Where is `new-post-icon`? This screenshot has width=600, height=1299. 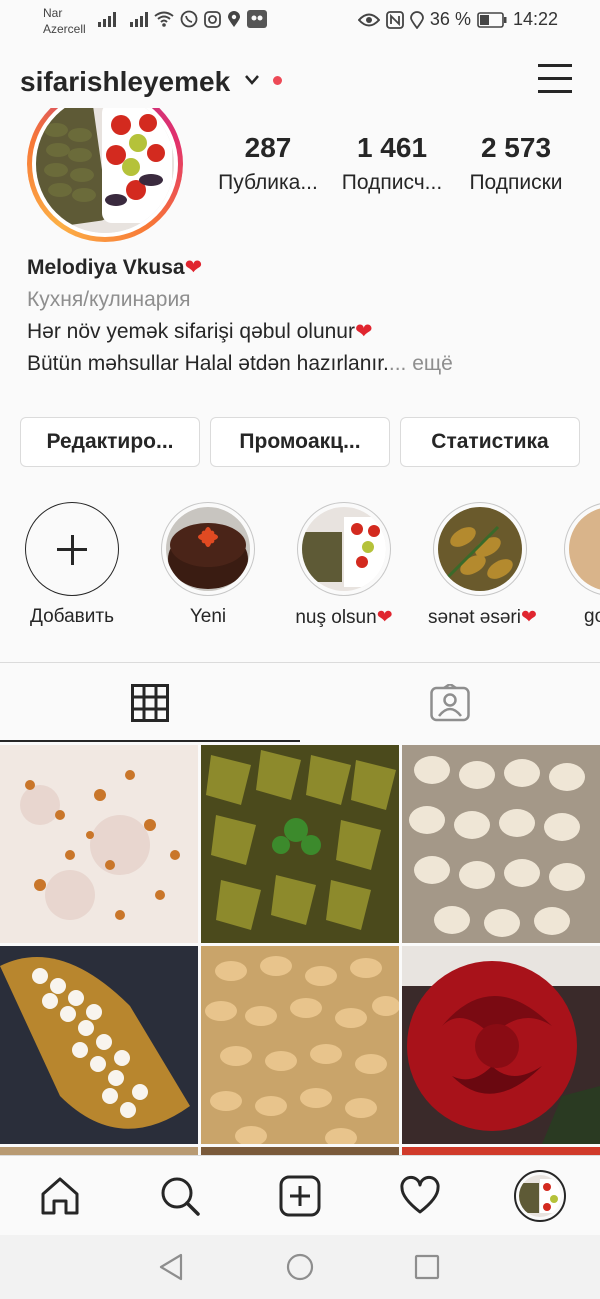 new-post-icon is located at coordinates (300, 1196).